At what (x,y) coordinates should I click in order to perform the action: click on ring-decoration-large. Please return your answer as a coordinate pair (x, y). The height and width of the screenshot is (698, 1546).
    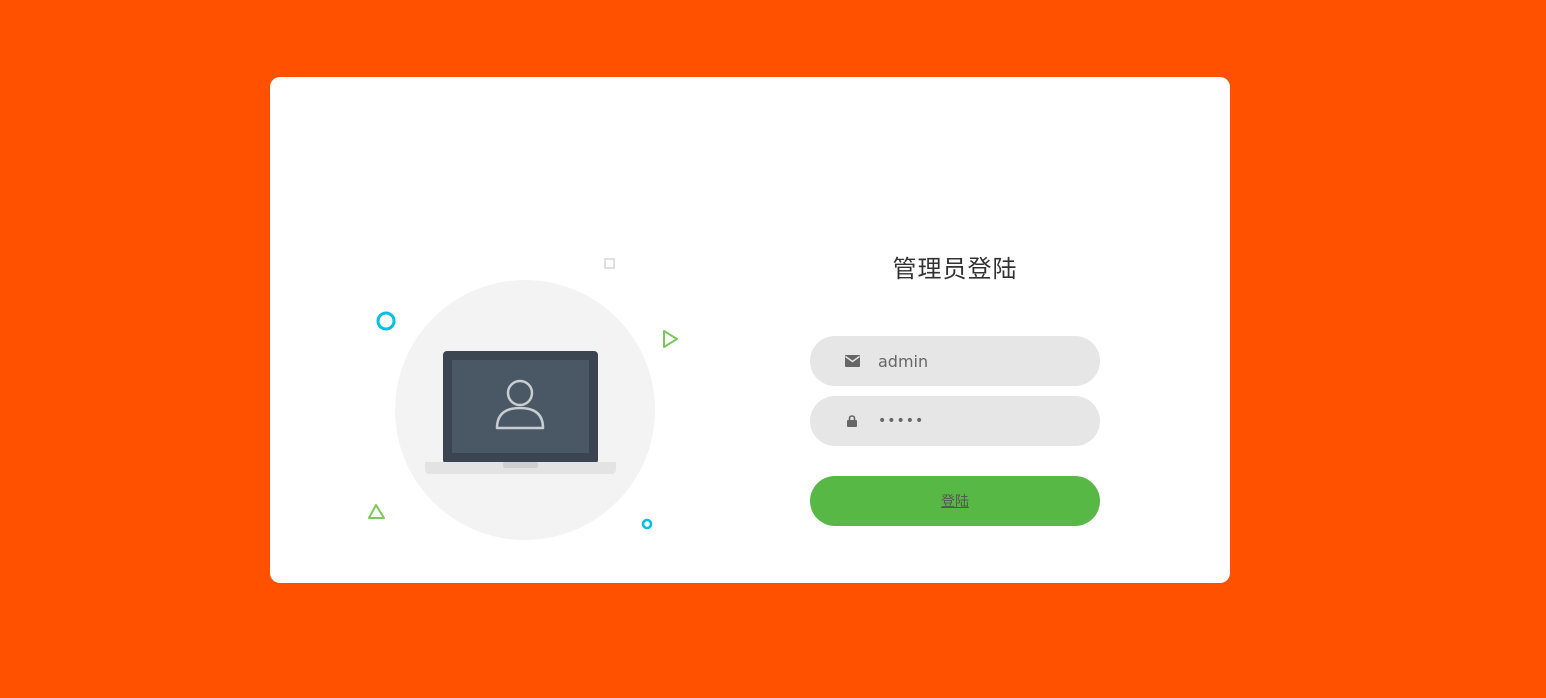
    Looking at the image, I should click on (386, 321).